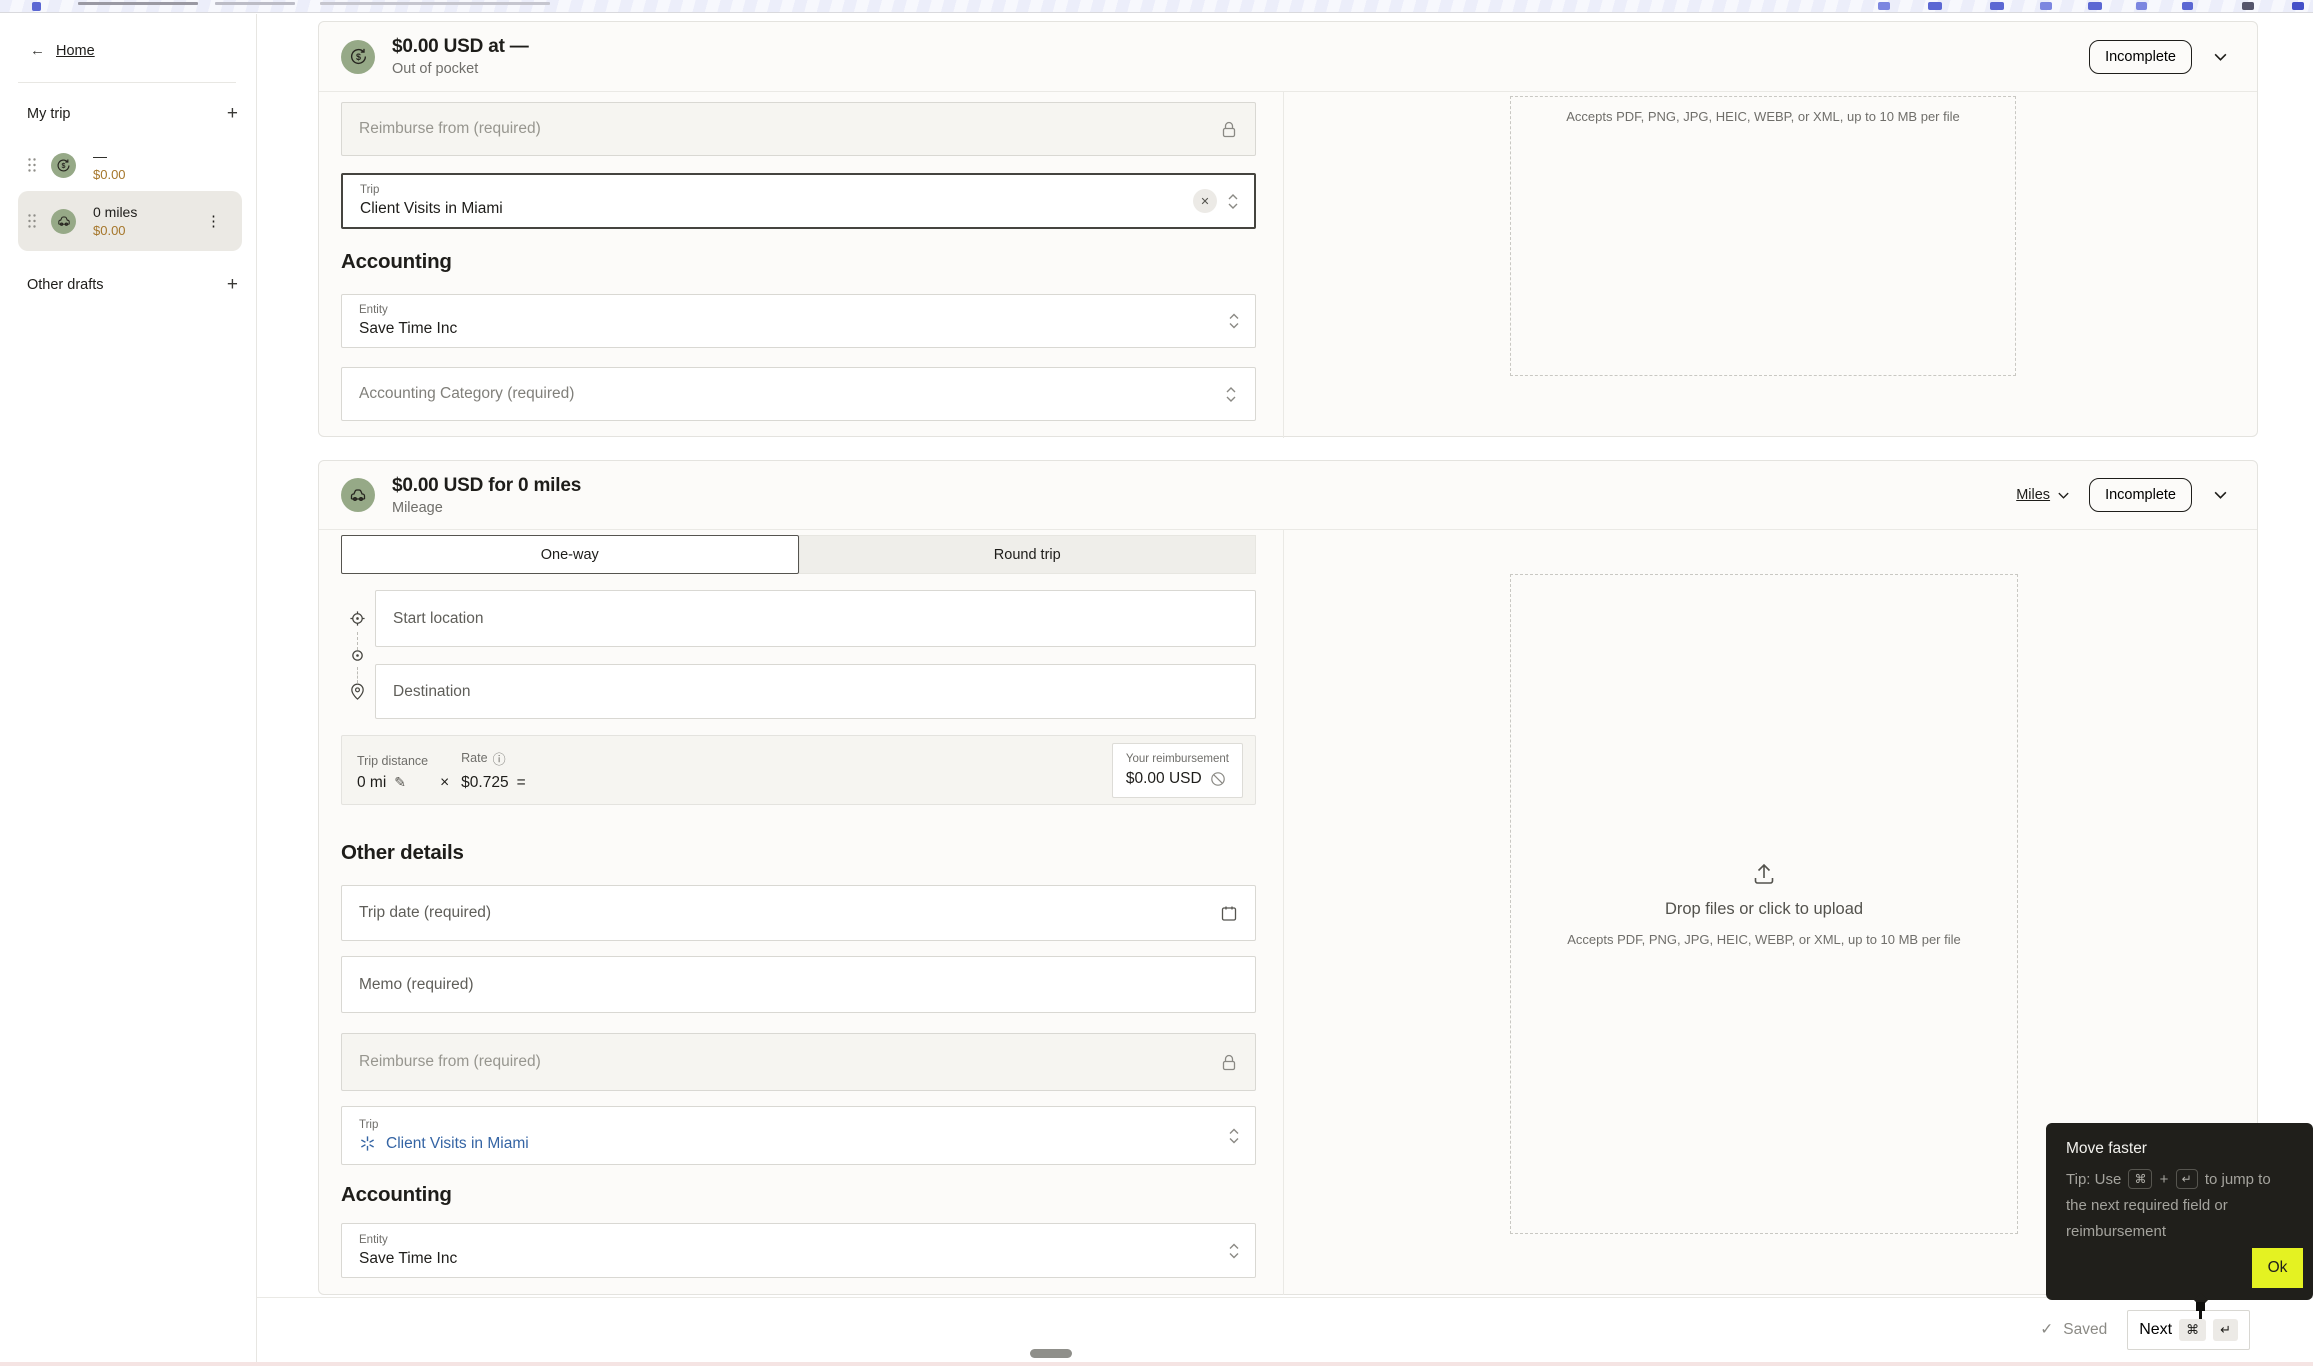 The image size is (2313, 1366). I want to click on trip-select-field: Trip Client Visits in Miami, so click(798, 1135).